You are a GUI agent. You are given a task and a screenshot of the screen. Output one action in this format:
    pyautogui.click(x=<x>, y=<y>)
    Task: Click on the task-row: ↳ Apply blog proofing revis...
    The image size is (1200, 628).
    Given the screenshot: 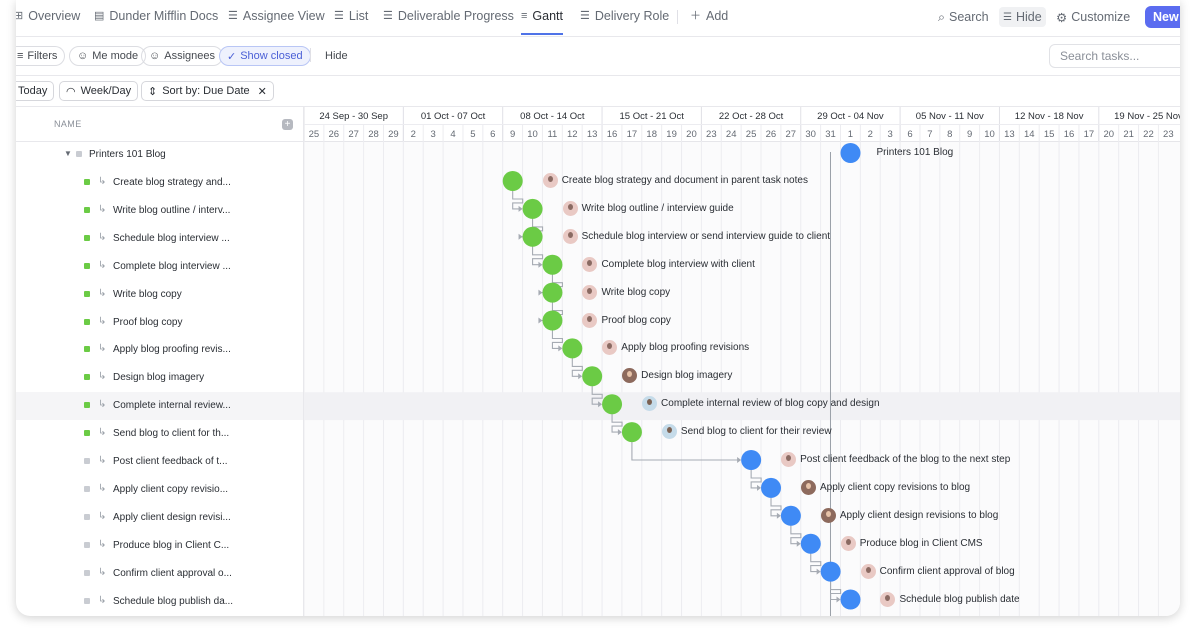 What is the action you would take?
    pyautogui.click(x=159, y=350)
    